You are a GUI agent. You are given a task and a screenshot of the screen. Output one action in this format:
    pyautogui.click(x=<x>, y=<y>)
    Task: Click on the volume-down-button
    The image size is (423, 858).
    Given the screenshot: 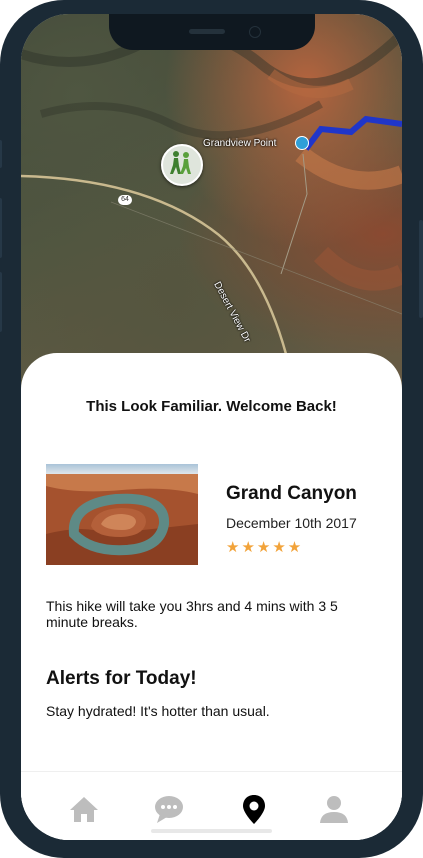 What is the action you would take?
    pyautogui.click(x=1, y=302)
    